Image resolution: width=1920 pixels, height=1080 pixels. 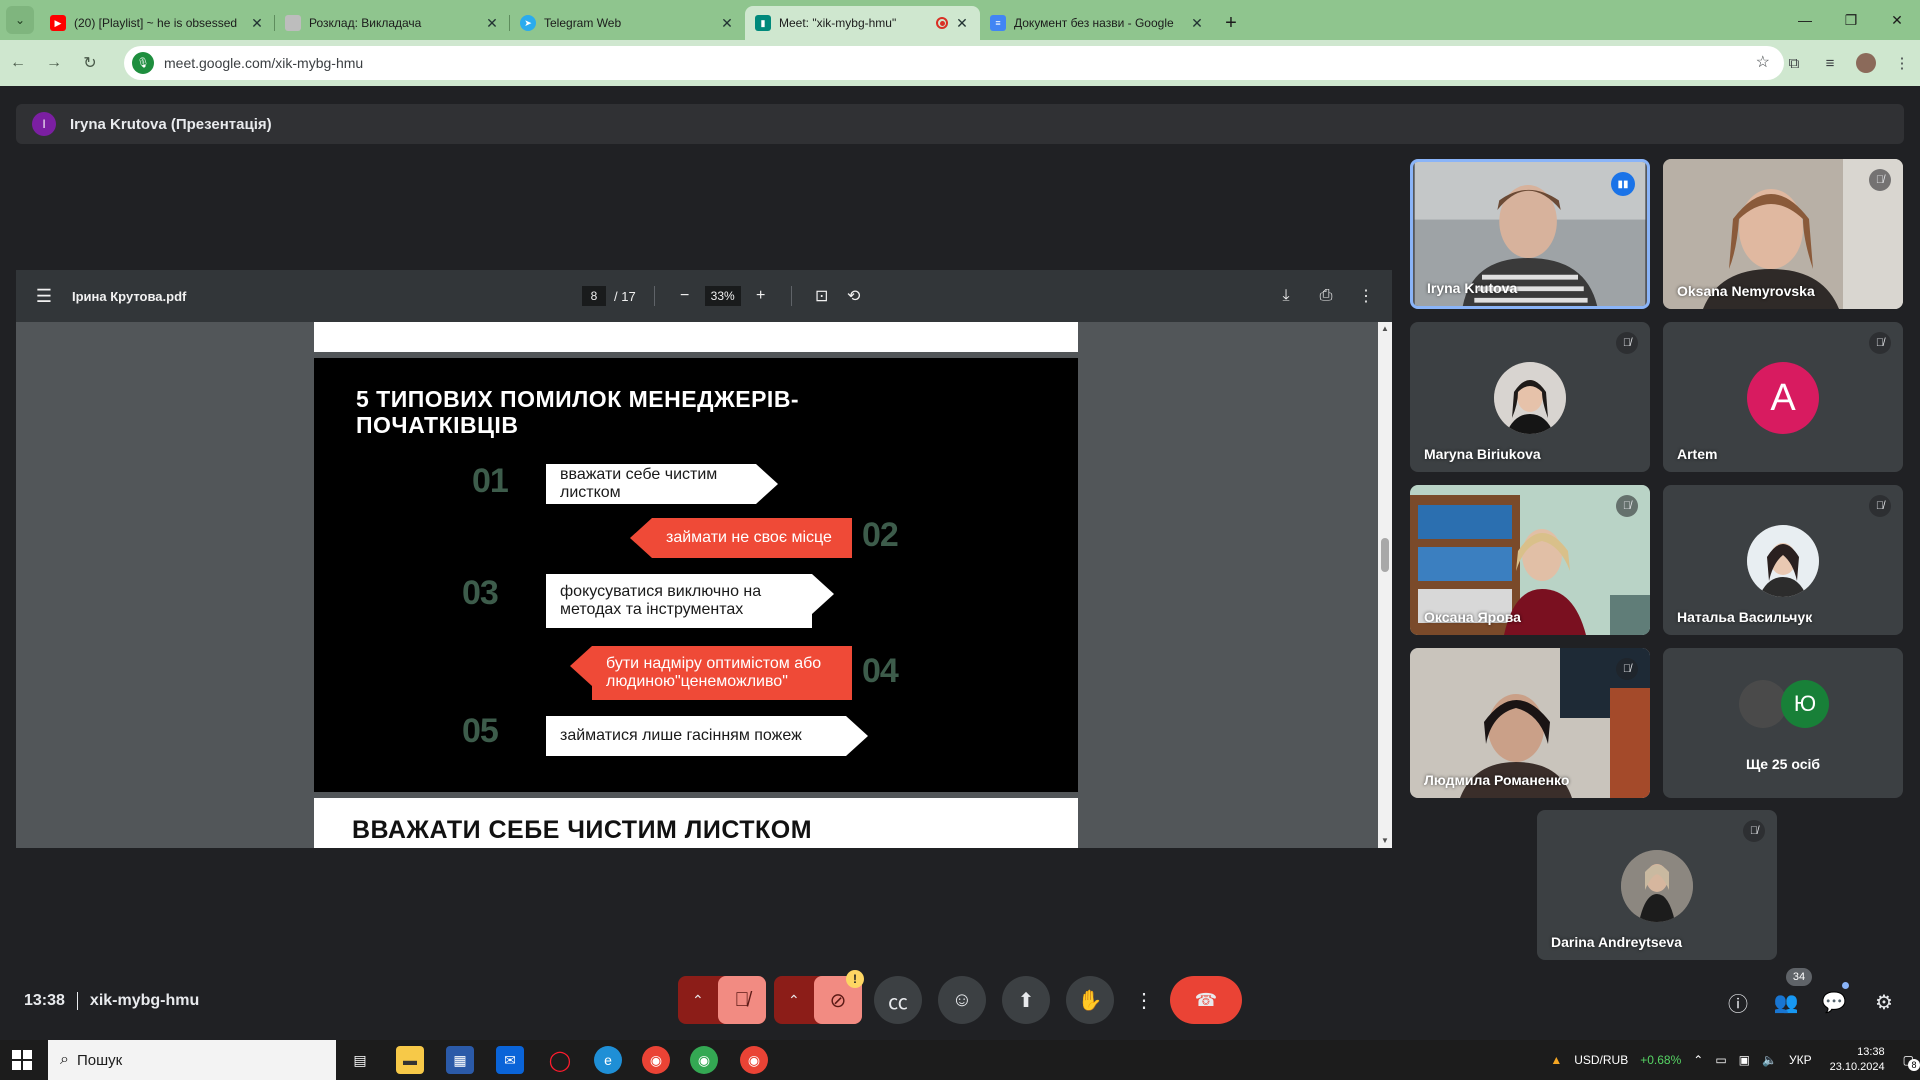 What do you see at coordinates (157, 23) in the screenshot?
I see `tab-youtube: ▶ (20) [Playlist] ~ he is obsessed ✕` at bounding box center [157, 23].